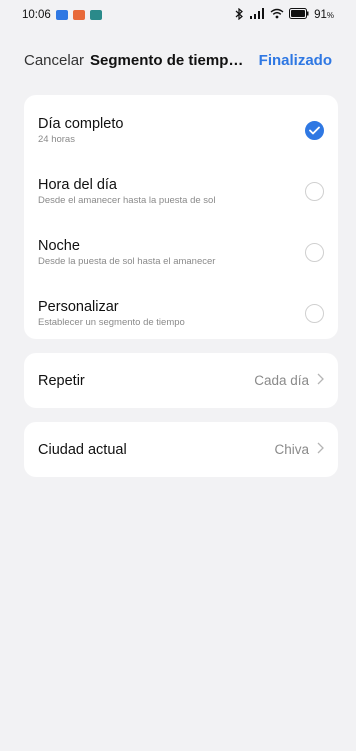 The image size is (356, 751). What do you see at coordinates (127, 200) in the screenshot?
I see `option-subtitle: Desde el amanecer hasta la puesta de sol` at bounding box center [127, 200].